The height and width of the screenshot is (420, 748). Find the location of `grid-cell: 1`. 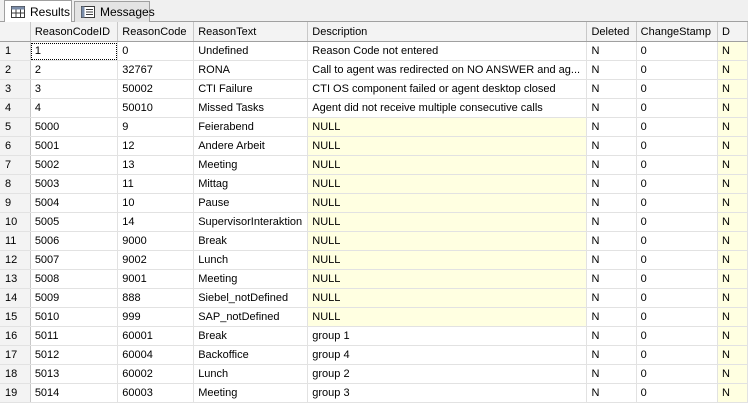

grid-cell: 1 is located at coordinates (74, 51).